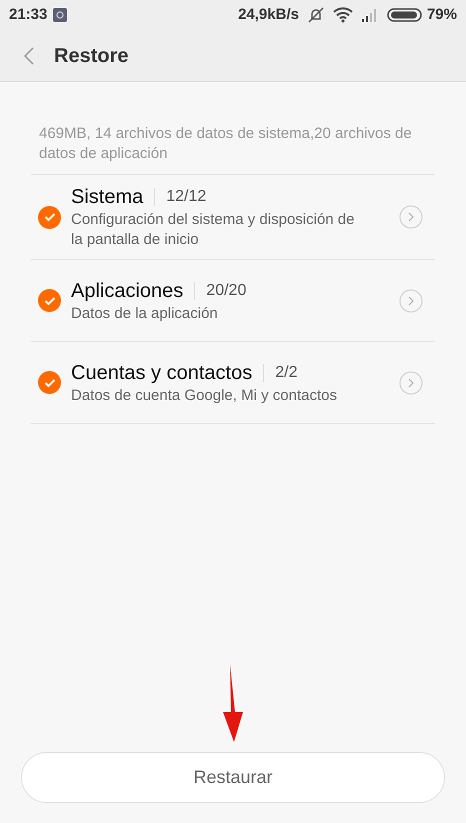  I want to click on item-title: Sistema, so click(107, 197).